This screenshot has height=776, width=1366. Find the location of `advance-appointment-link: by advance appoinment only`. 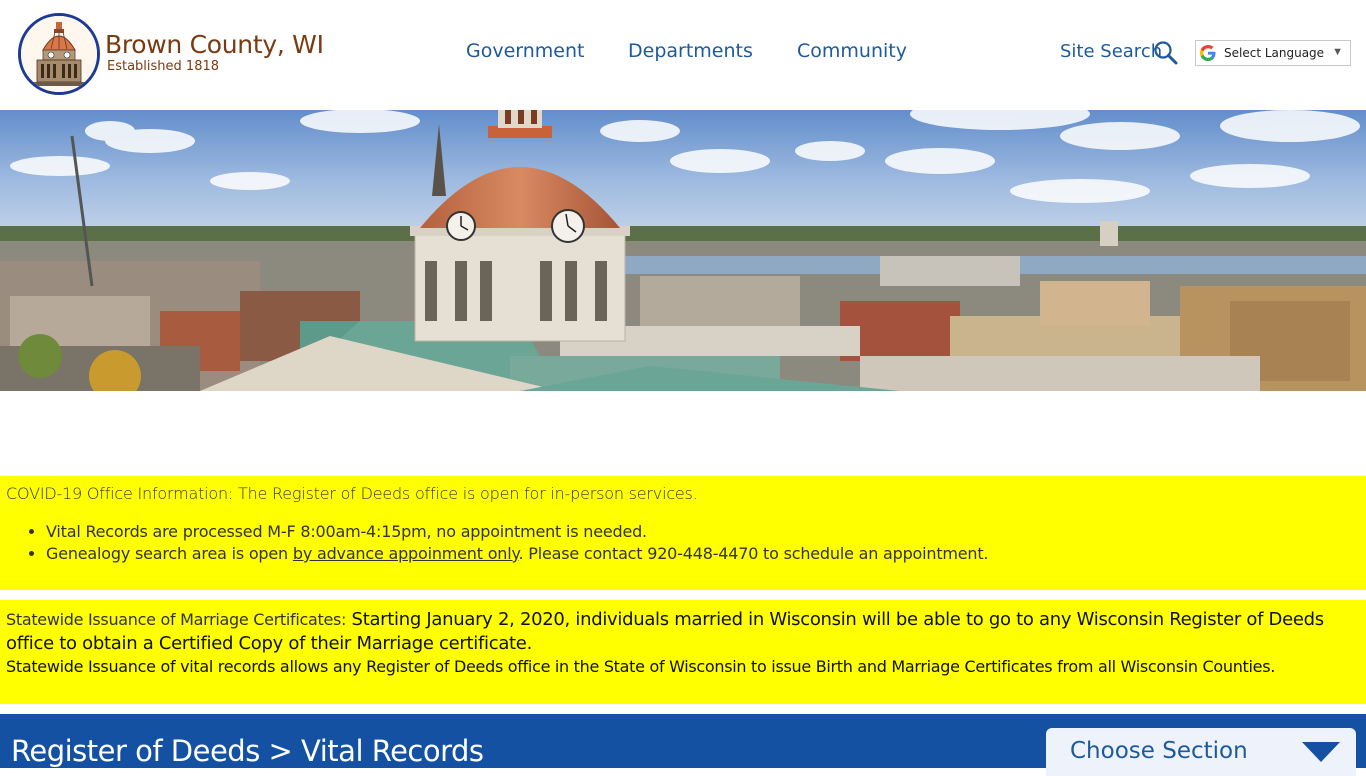

advance-appointment-link: by advance appoinment only is located at coordinates (406, 553).